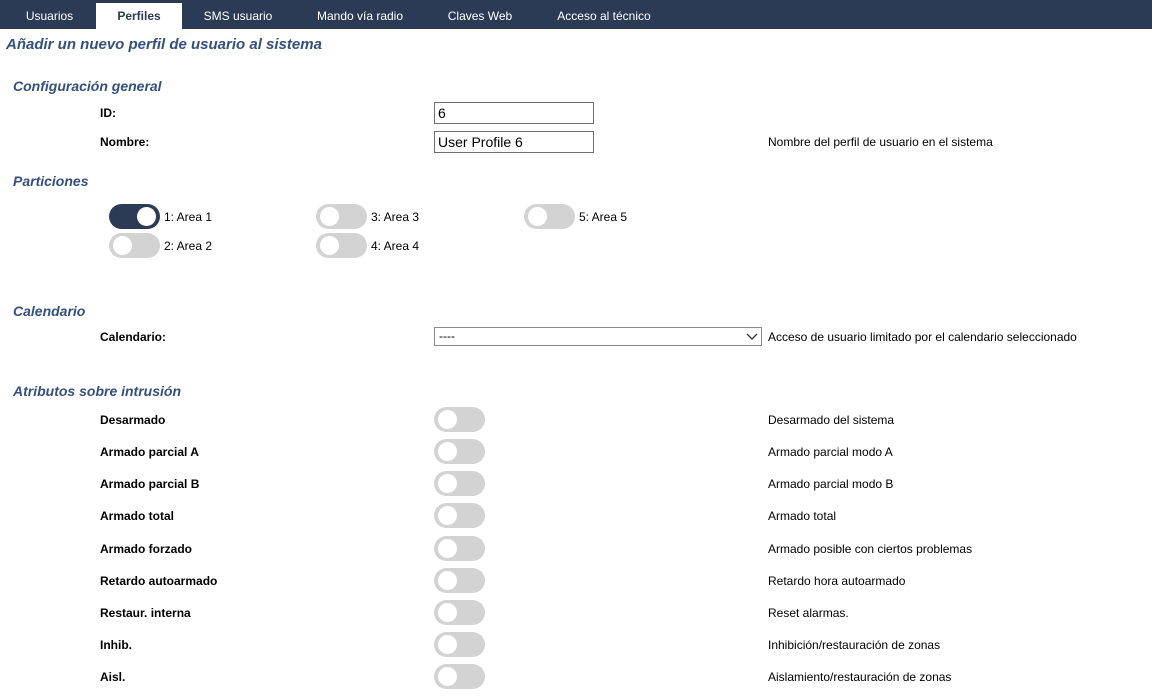 The height and width of the screenshot is (696, 1152). Describe the element at coordinates (860, 677) in the screenshot. I see `attr-description: Aislamiento/restauración de zonas` at that location.